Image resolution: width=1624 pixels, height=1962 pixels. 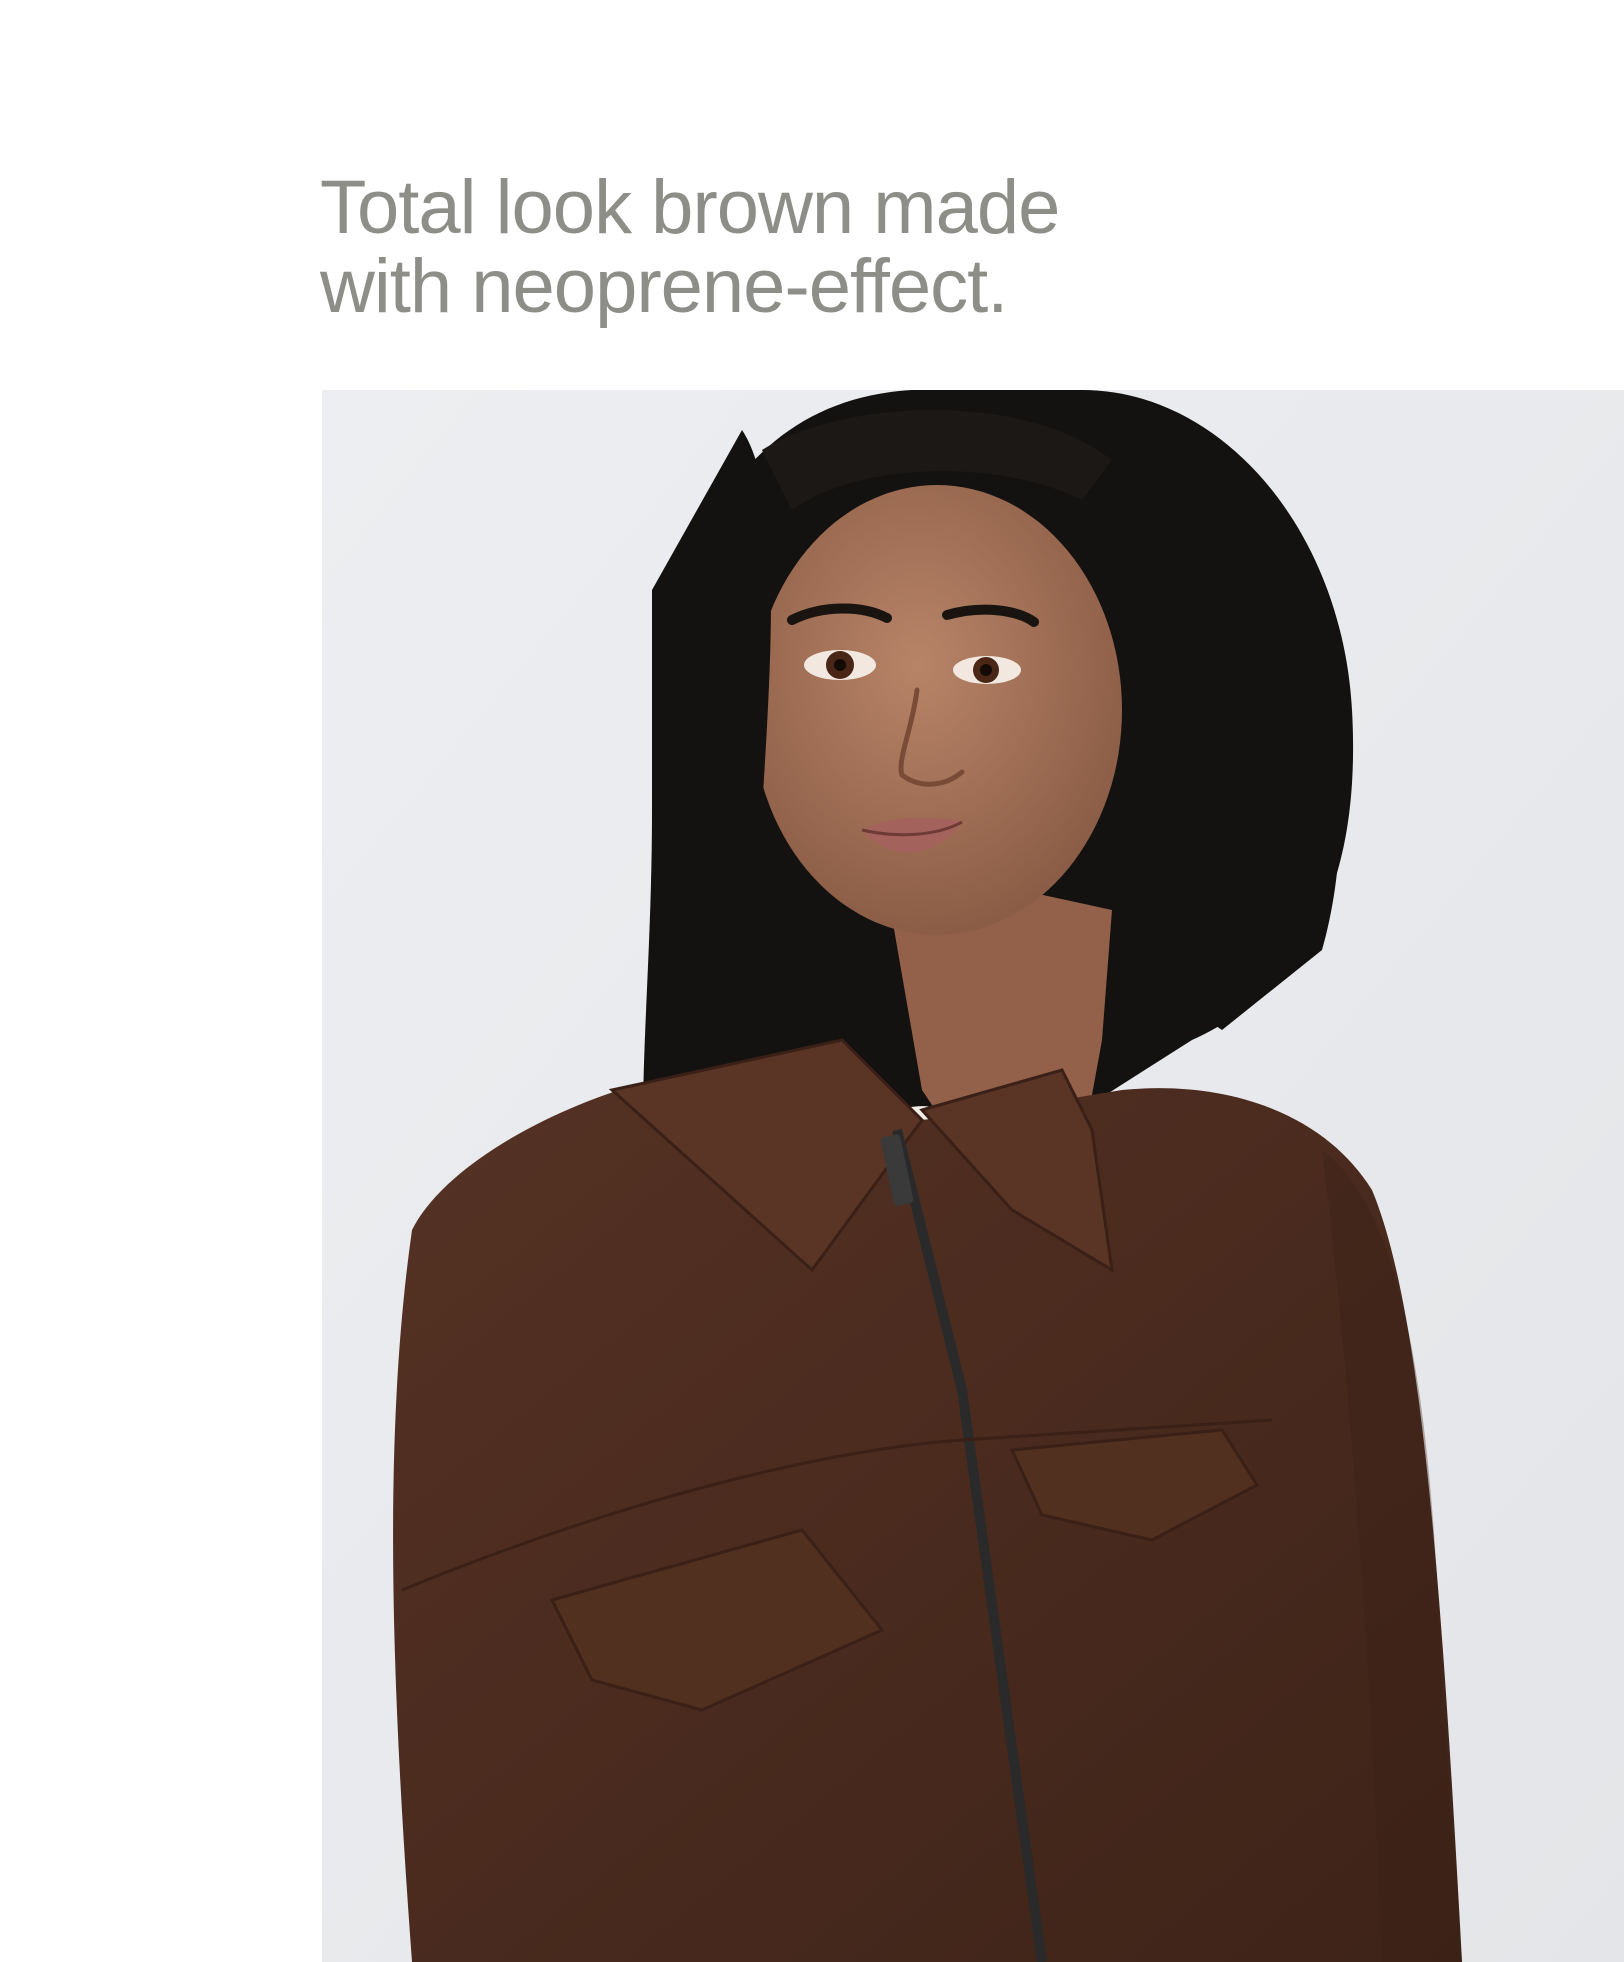 I want to click on headline-line-2: with neoprene-effect., so click(x=664, y=286).